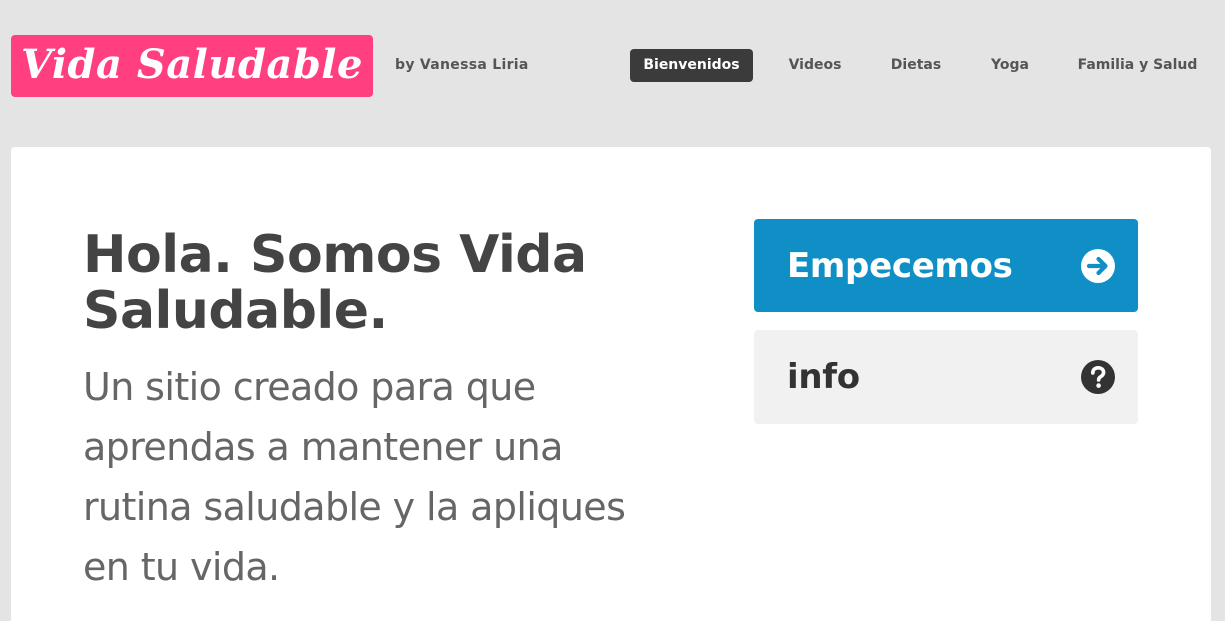 The image size is (1225, 621). What do you see at coordinates (916, 65) in the screenshot?
I see `nav-item-dietas: Dietas` at bounding box center [916, 65].